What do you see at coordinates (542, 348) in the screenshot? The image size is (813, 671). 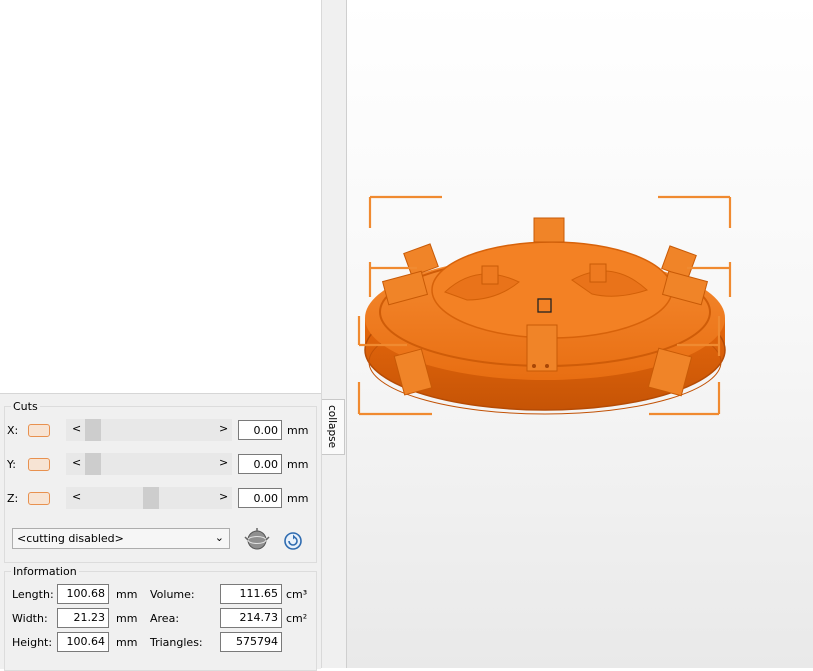 I see `model-clip-front` at bounding box center [542, 348].